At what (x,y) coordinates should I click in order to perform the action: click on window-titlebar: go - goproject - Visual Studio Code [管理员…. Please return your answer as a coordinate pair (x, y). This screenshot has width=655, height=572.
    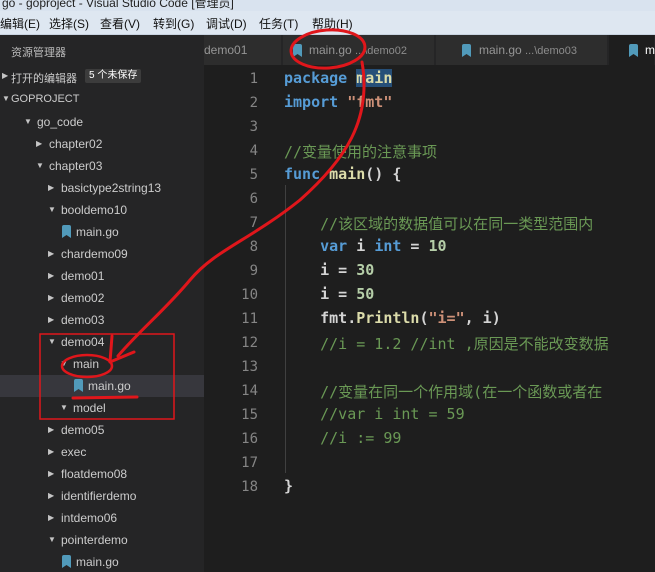
    Looking at the image, I should click on (327, 5).